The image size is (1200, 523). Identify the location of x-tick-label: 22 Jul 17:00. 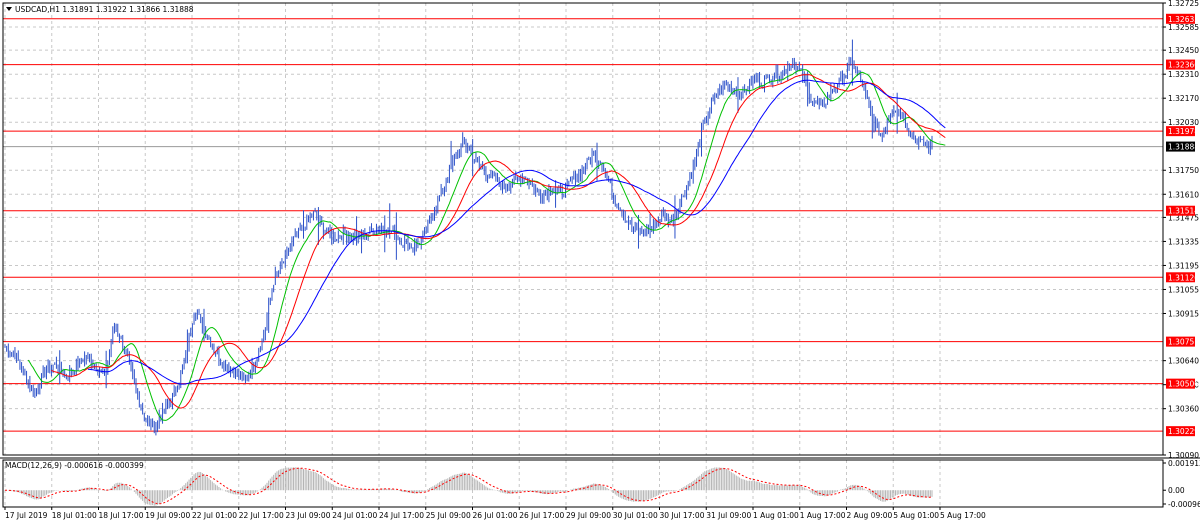
(261, 515).